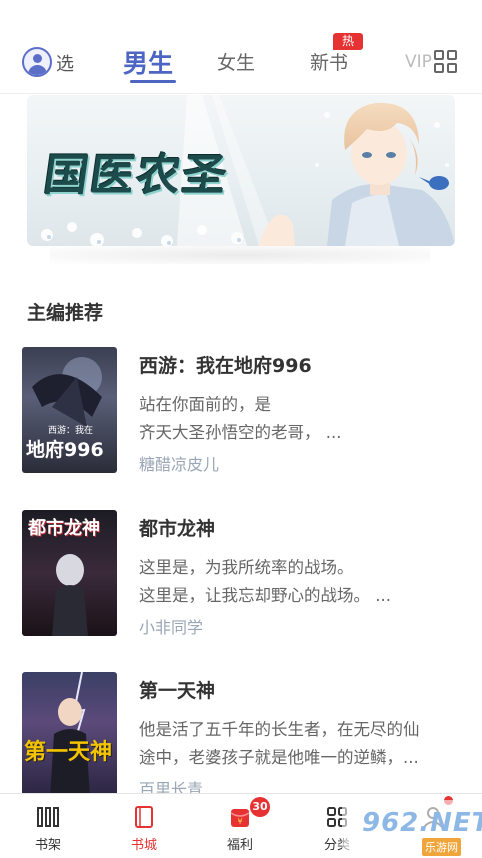 The image size is (482, 858). Describe the element at coordinates (144, 817) in the screenshot. I see `book-icon` at that location.